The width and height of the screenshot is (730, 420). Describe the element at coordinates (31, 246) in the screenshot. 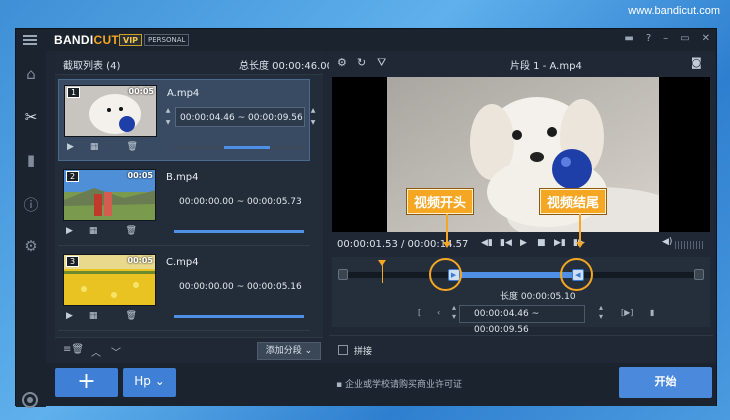

I see `settings-icon: ⚙` at that location.